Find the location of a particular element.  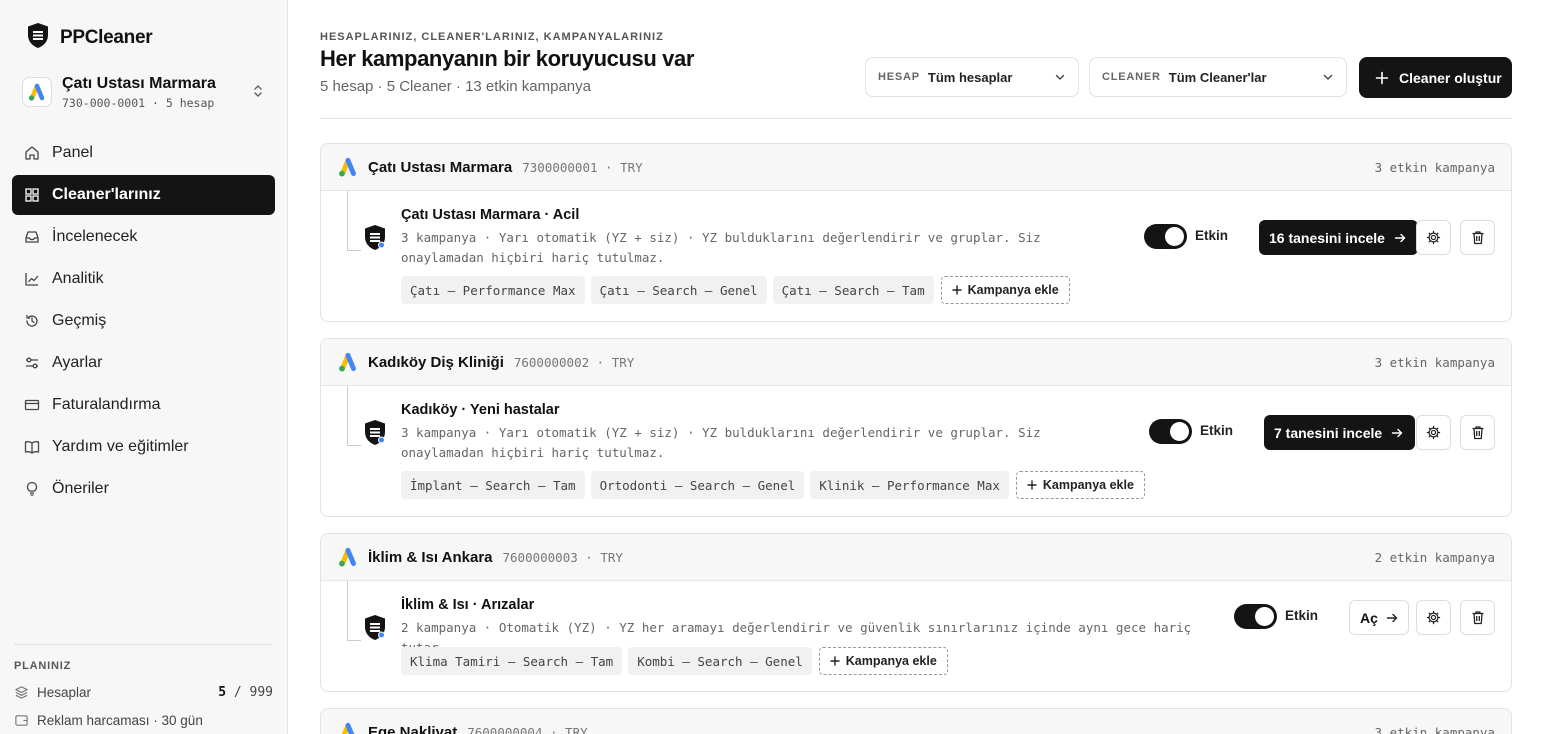

brand-name: PPCleaner is located at coordinates (106, 37).